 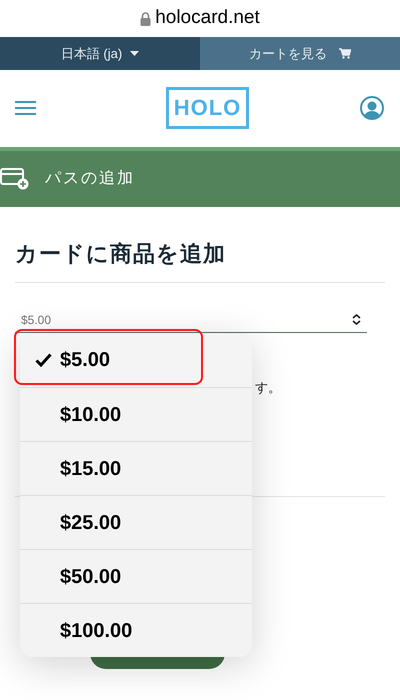 What do you see at coordinates (100, 53) in the screenshot?
I see `language-selector: 日本語 (ja)` at bounding box center [100, 53].